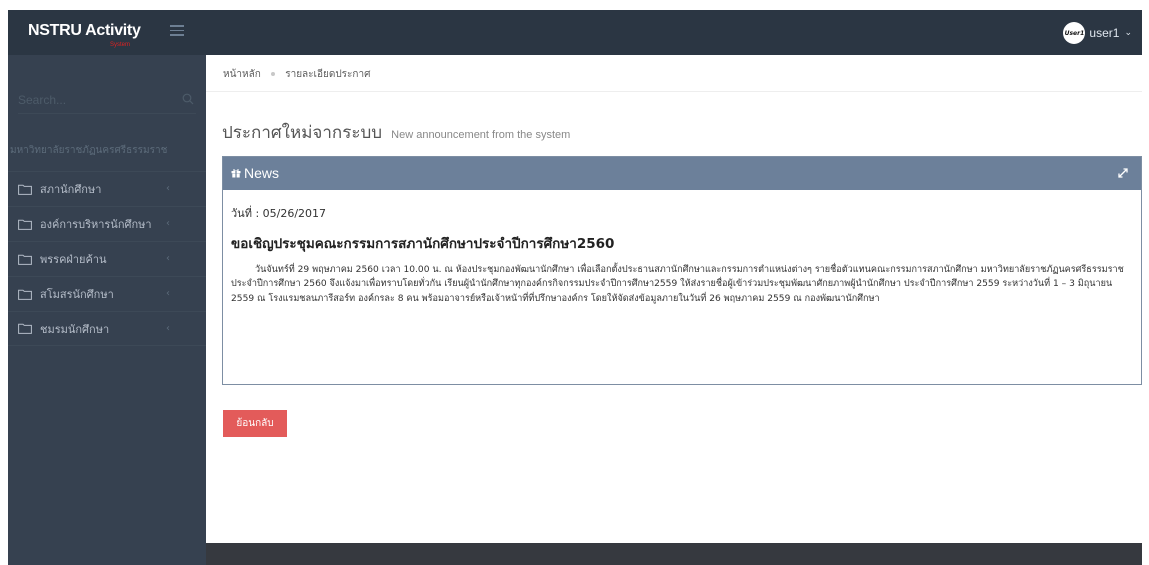 The height and width of the screenshot is (565, 1149). Describe the element at coordinates (177, 30) in the screenshot. I see `sidebar-toggle-icon` at that location.